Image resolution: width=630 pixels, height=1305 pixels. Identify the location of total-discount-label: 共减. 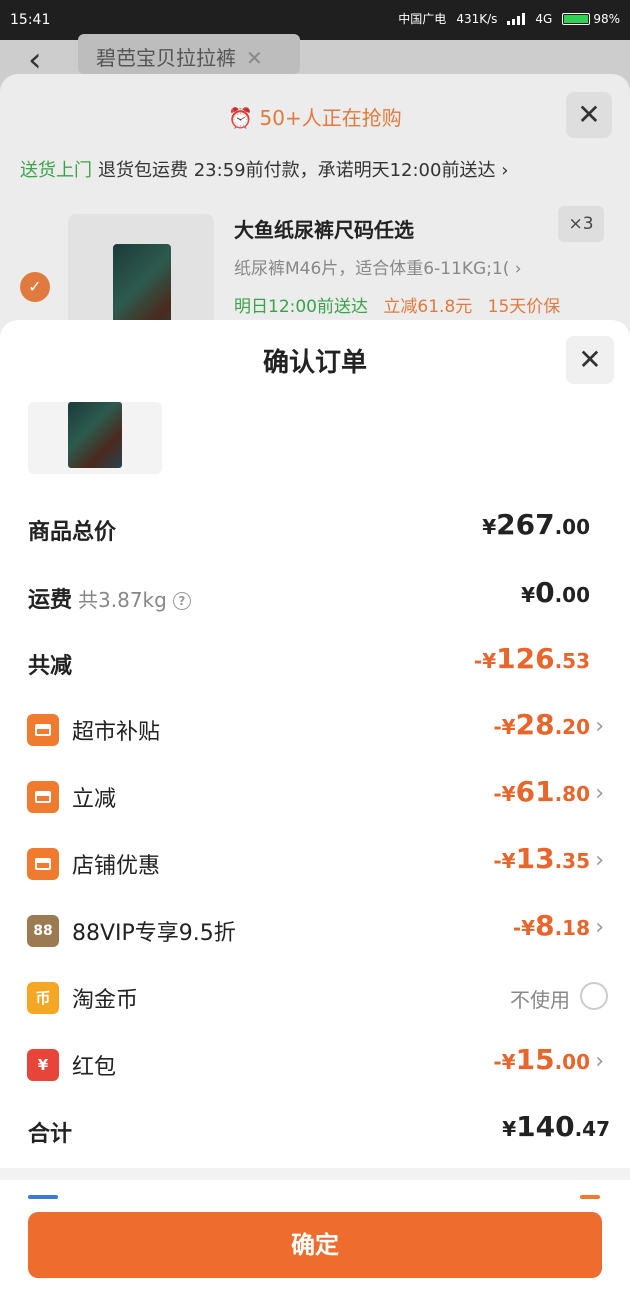
(50, 666).